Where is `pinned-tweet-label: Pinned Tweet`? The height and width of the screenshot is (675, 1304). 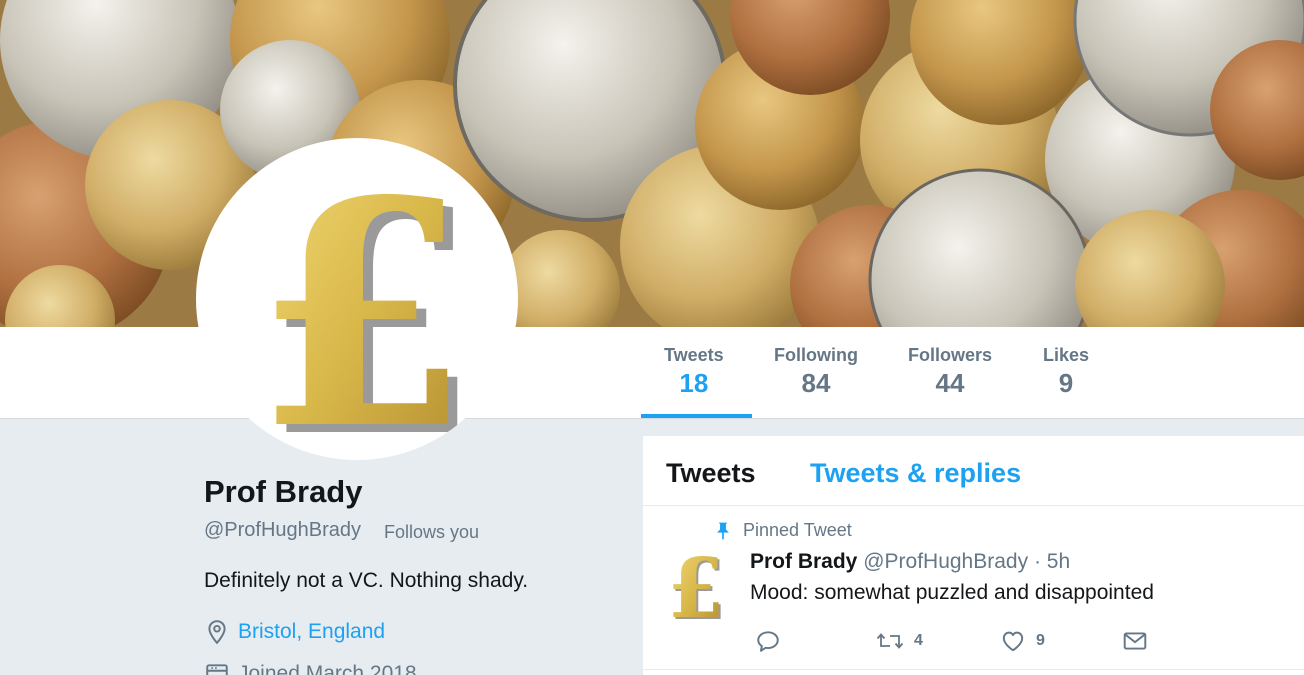 pinned-tweet-label: Pinned Tweet is located at coordinates (782, 530).